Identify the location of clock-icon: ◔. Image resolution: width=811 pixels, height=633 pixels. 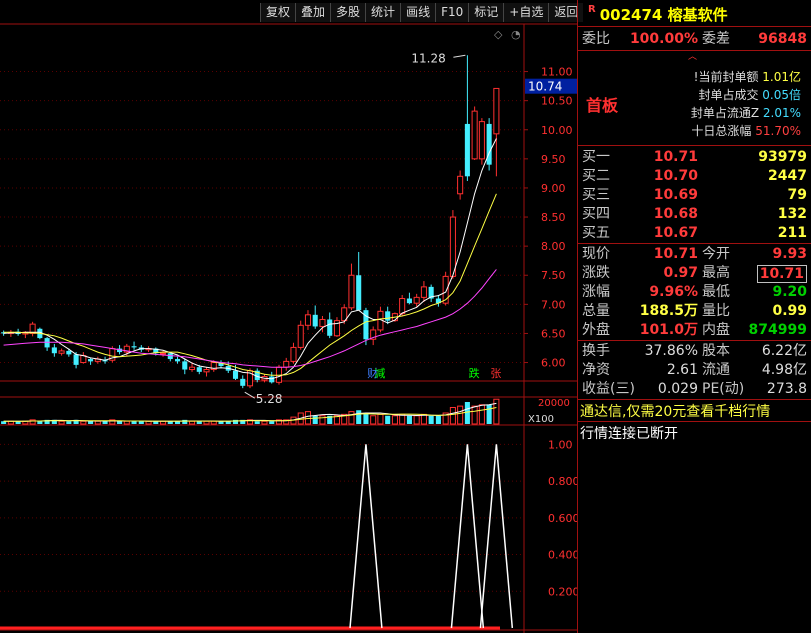
(516, 34).